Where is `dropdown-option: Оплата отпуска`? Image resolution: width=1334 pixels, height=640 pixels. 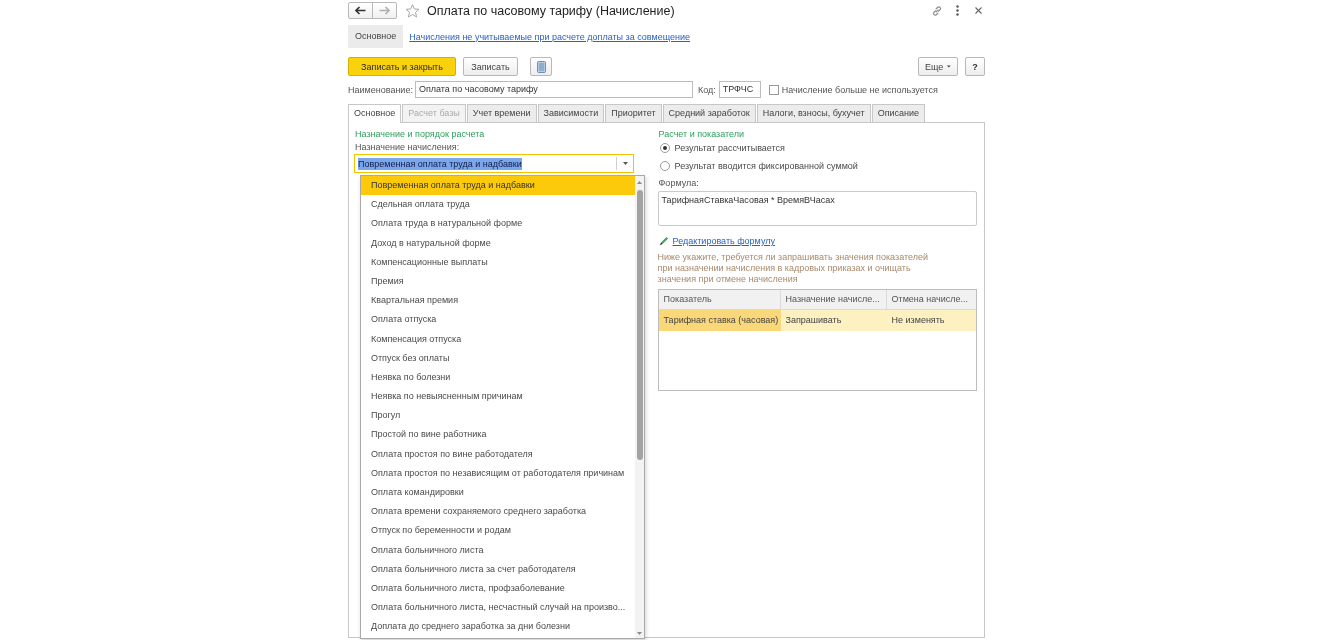 dropdown-option: Оплата отпуска is located at coordinates (498, 320).